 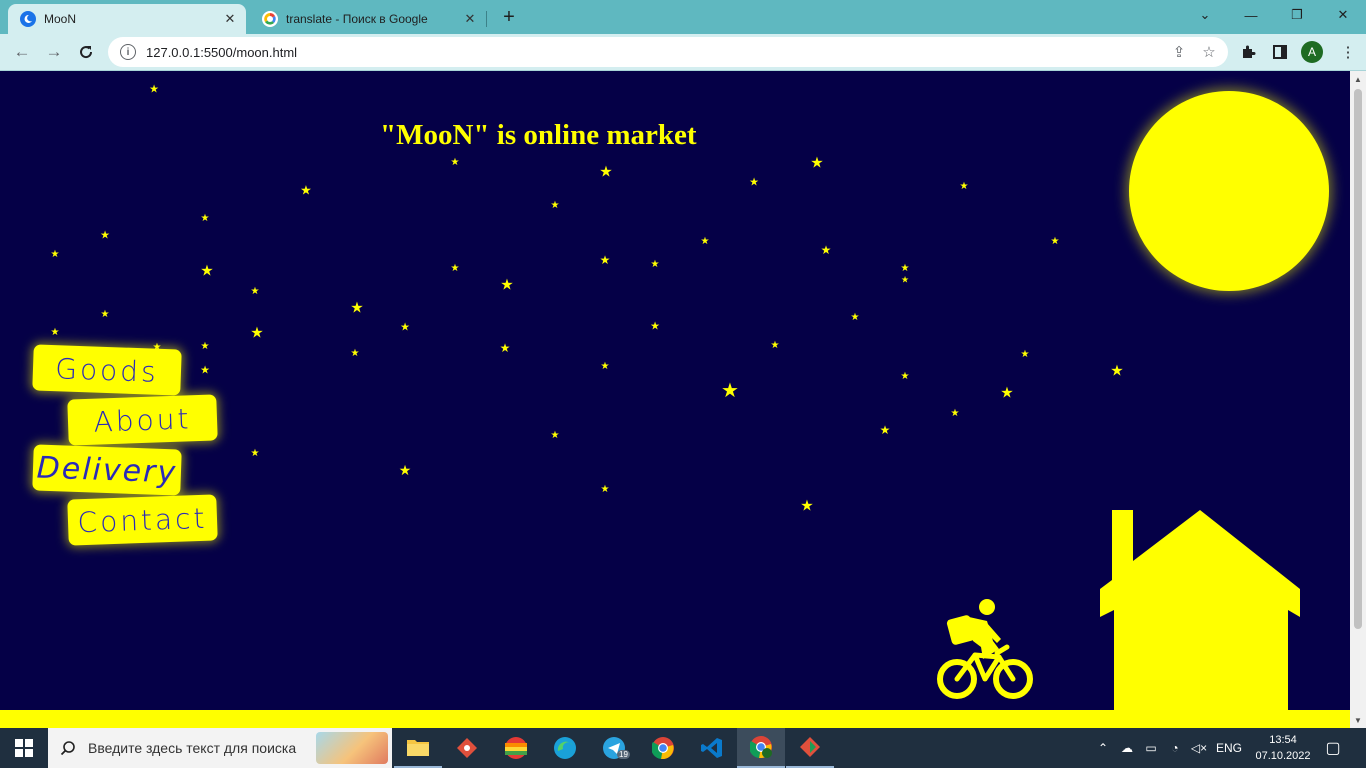 What do you see at coordinates (1280, 52) in the screenshot?
I see `side-panel-icon` at bounding box center [1280, 52].